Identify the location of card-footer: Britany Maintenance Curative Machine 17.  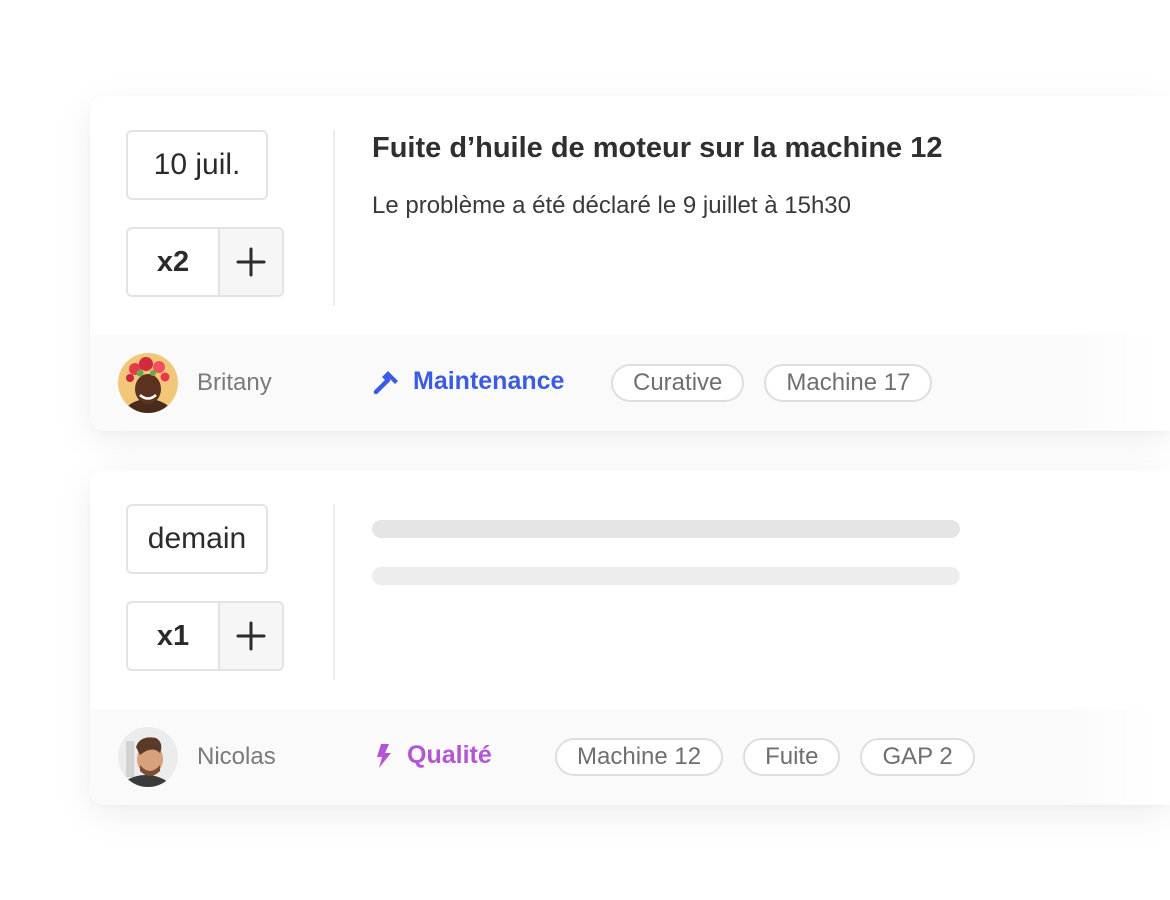
(630, 383).